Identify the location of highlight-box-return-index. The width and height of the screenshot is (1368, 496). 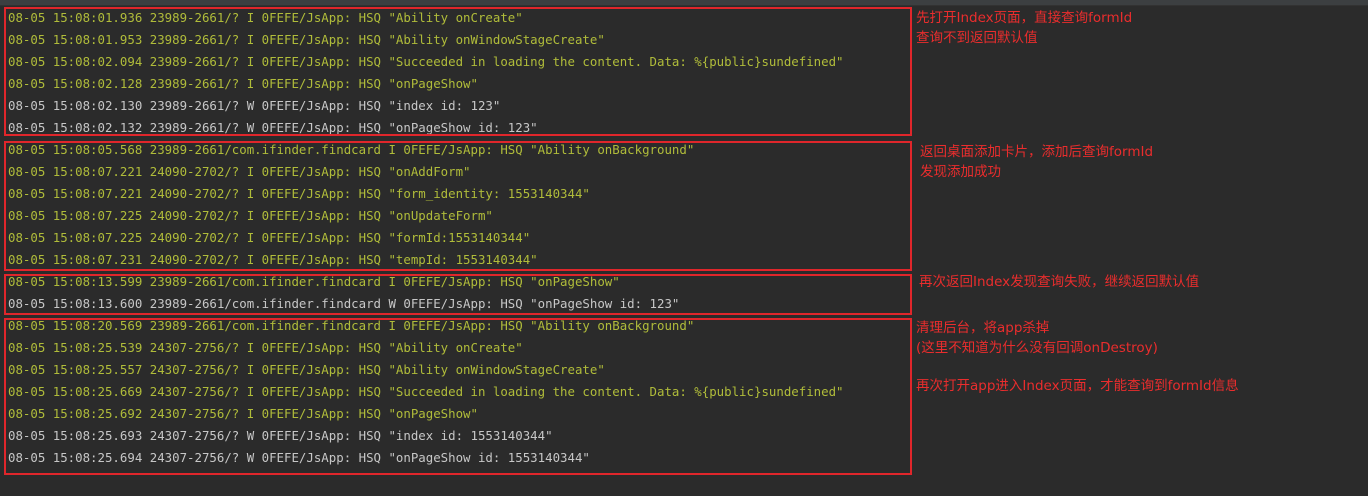
(458, 294).